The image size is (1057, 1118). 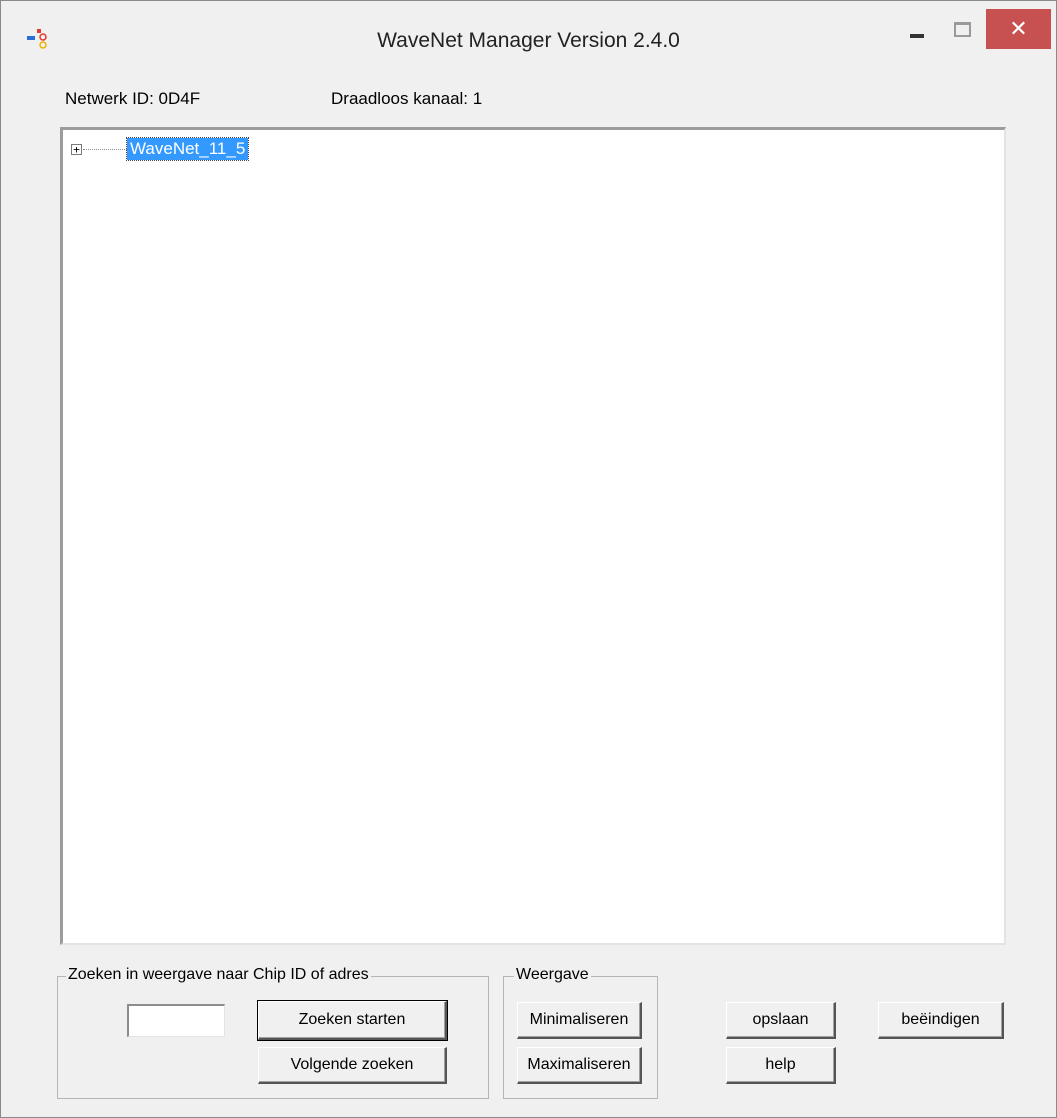 What do you see at coordinates (579, 1020) in the screenshot?
I see `minimize-view-button: Minimaliseren` at bounding box center [579, 1020].